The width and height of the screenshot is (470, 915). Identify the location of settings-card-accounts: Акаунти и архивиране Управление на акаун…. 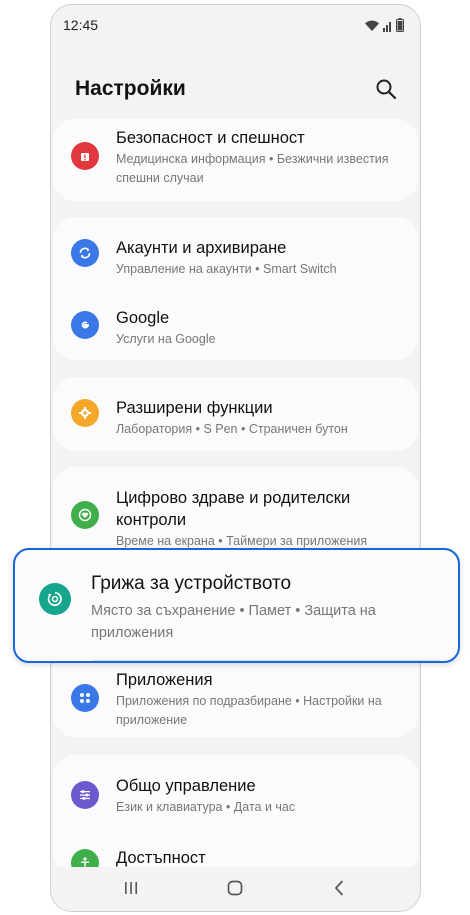
(235, 288).